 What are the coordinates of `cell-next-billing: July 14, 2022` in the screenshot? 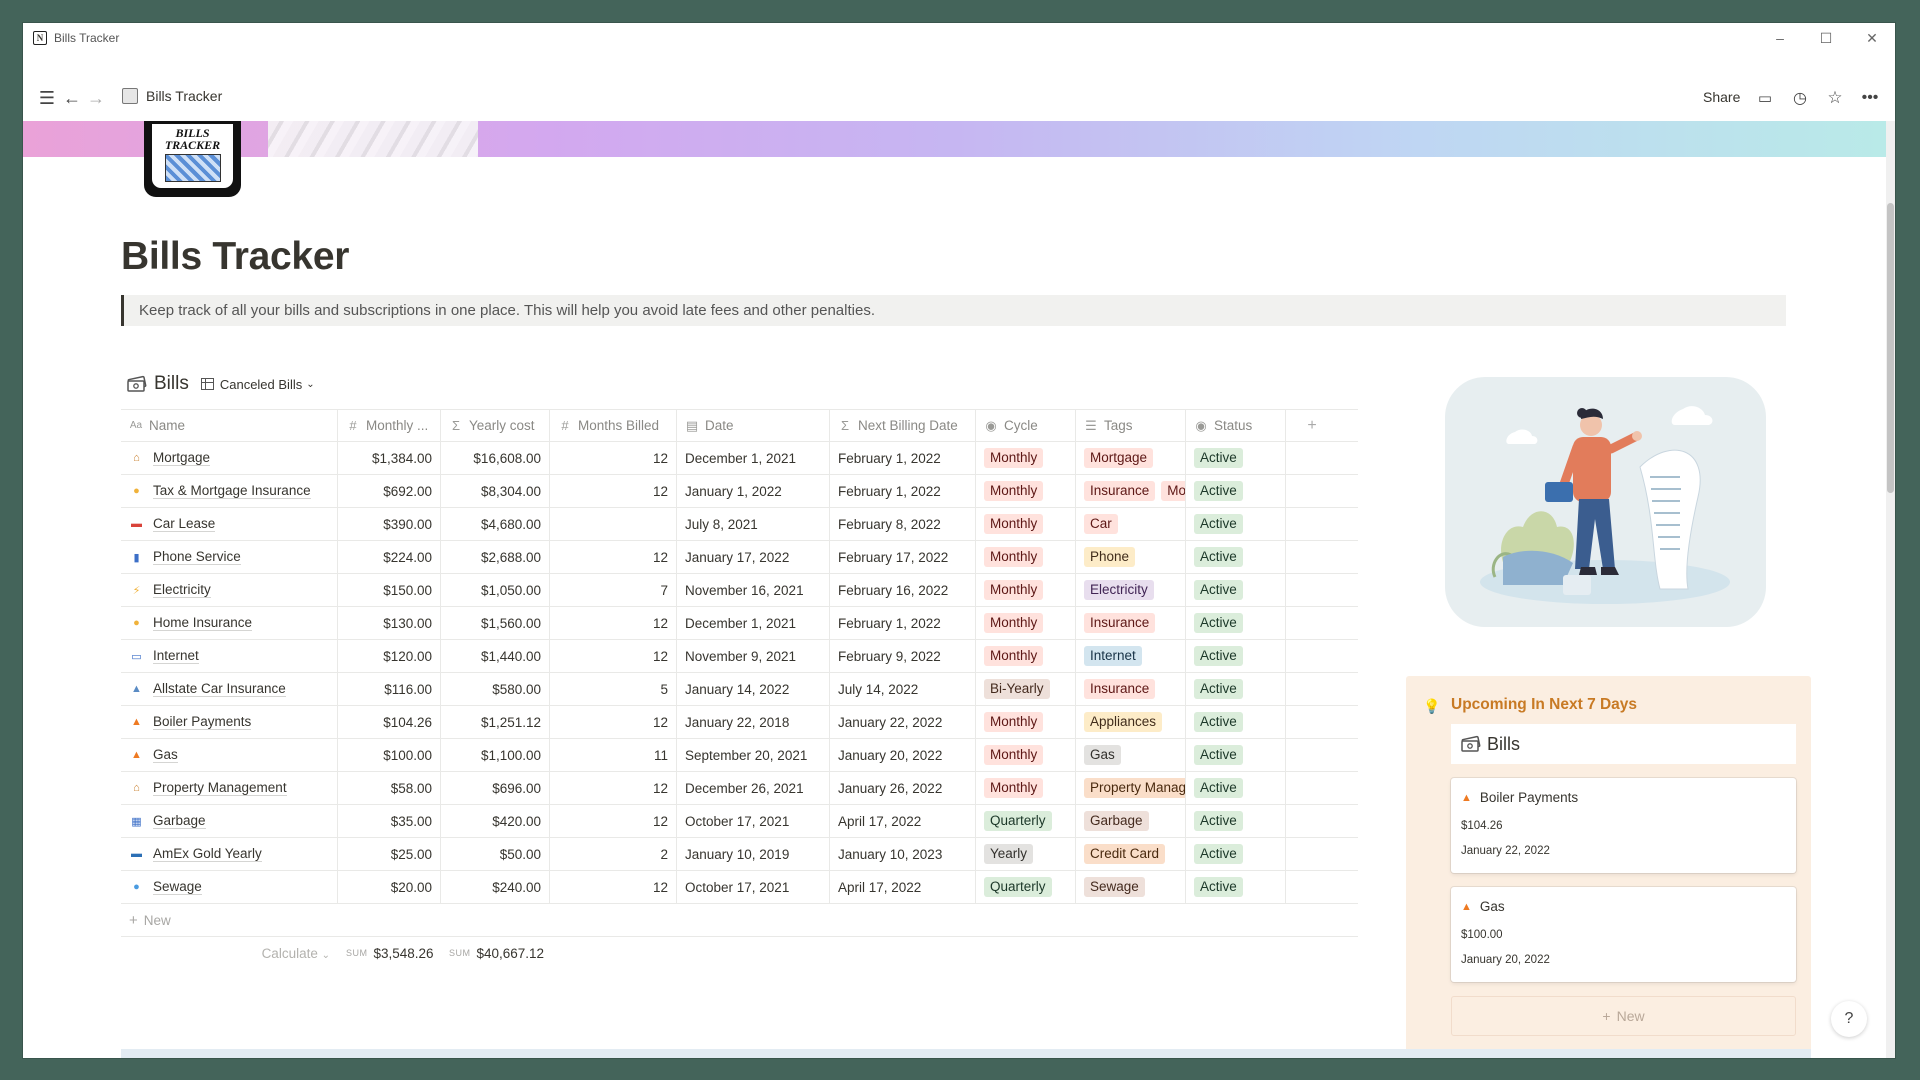 It's located at (903, 689).